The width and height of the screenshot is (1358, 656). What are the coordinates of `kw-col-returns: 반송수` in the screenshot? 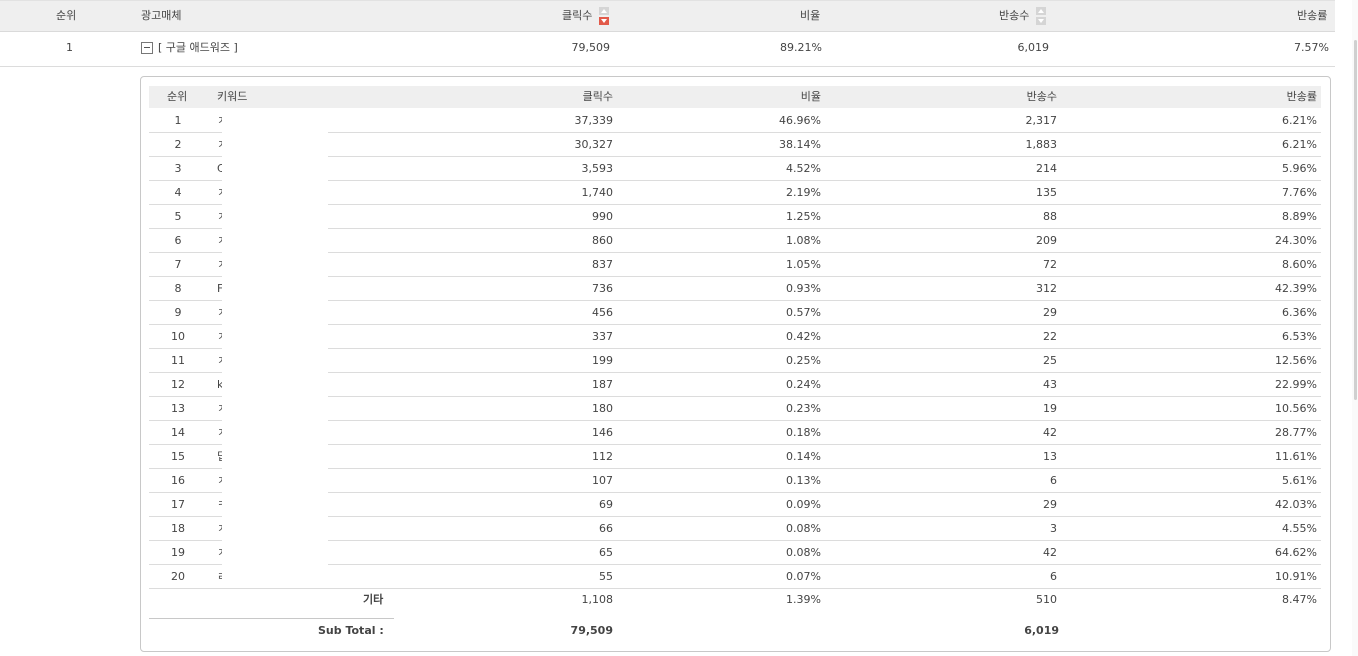 It's located at (1041, 96).